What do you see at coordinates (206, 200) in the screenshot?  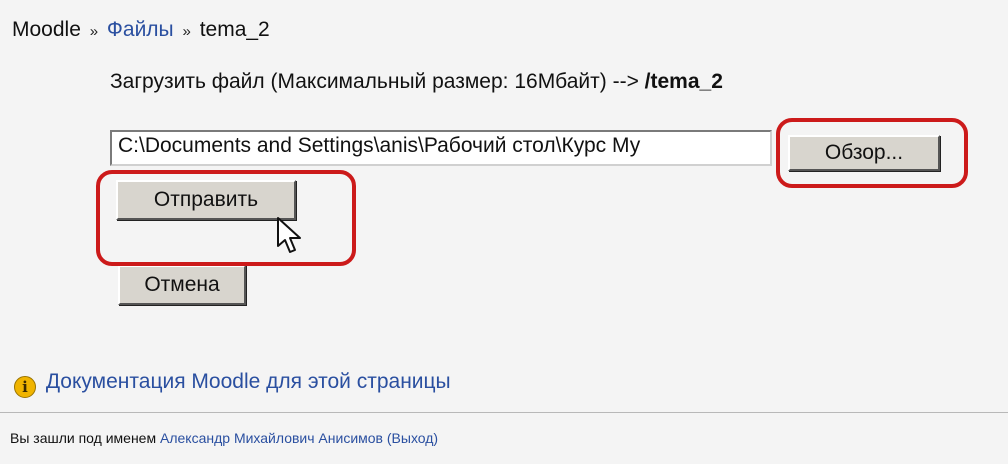 I see `submit-button: Отправить` at bounding box center [206, 200].